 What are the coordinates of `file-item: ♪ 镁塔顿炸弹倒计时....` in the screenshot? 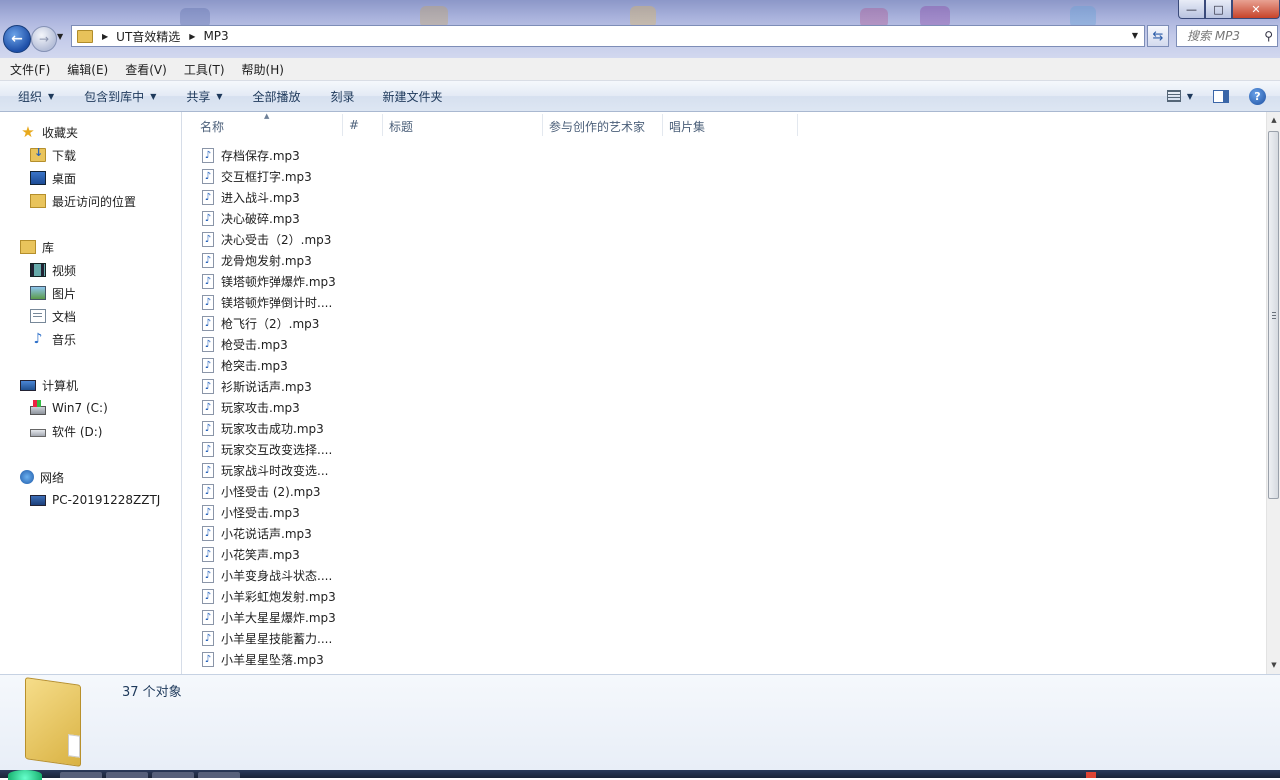 It's located at (267, 302).